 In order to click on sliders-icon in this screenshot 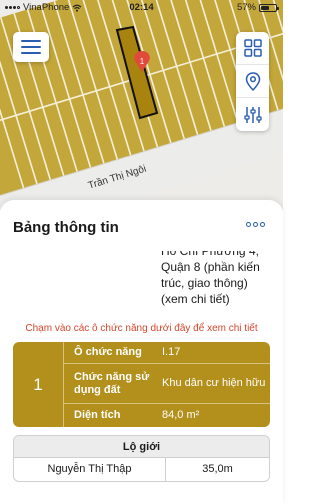, I will do `click(252, 114)`.